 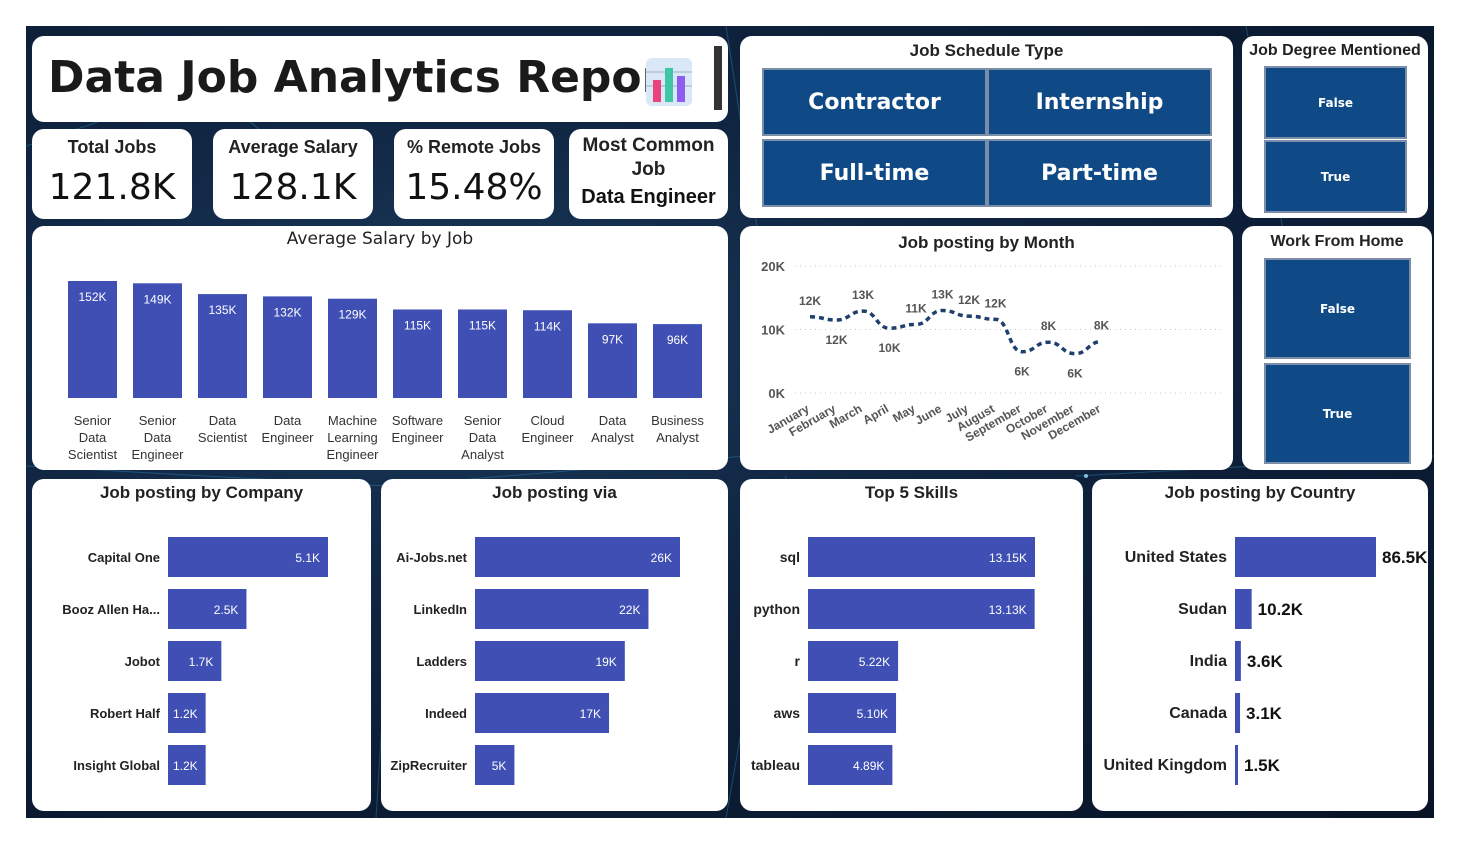 What do you see at coordinates (431, 557) in the screenshot?
I see `via-category-label: Ai-Jobs.net` at bounding box center [431, 557].